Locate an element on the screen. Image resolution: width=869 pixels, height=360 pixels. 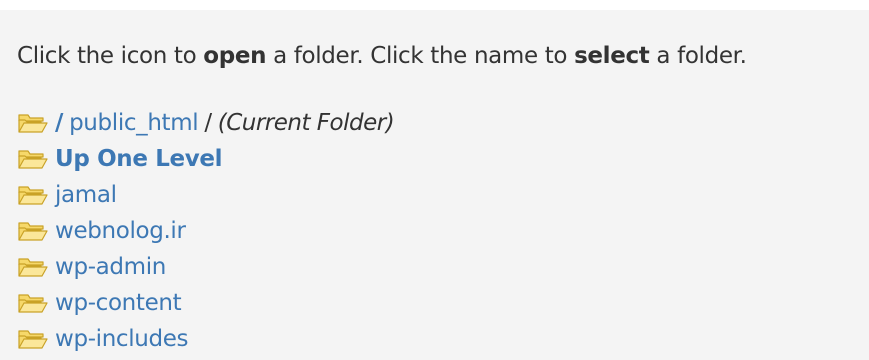
instructions-open-keyword: open is located at coordinates (235, 56).